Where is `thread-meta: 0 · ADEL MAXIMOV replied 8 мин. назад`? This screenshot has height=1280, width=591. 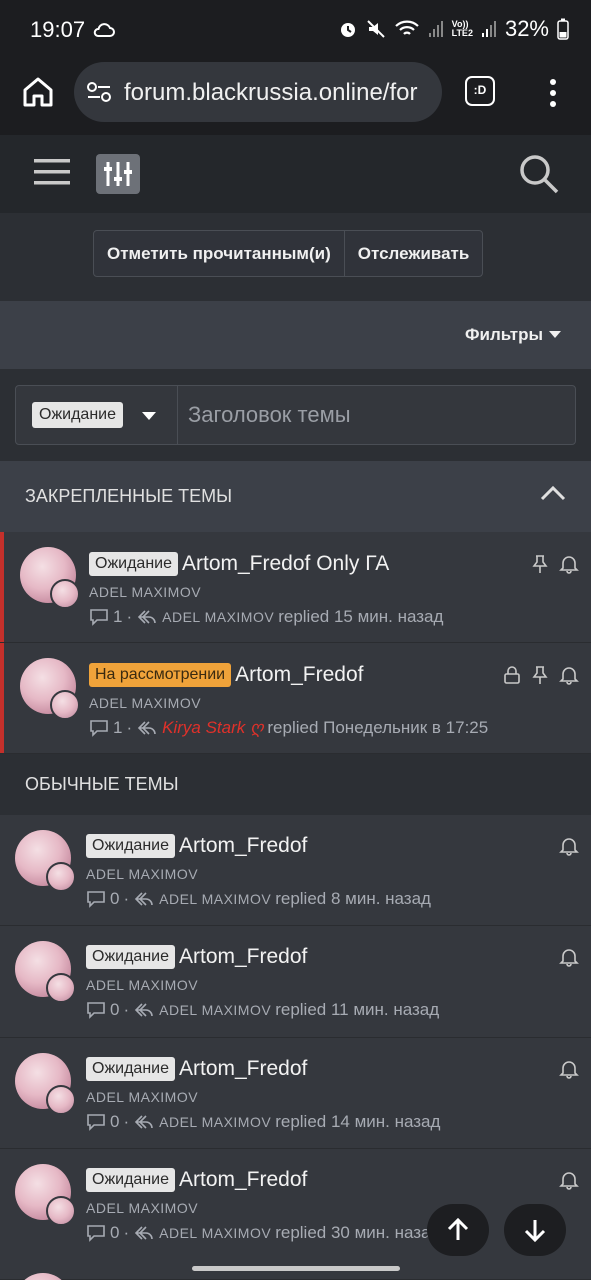
thread-meta: 0 · ADEL MAXIMOV replied 8 мин. назад is located at coordinates (258, 899).